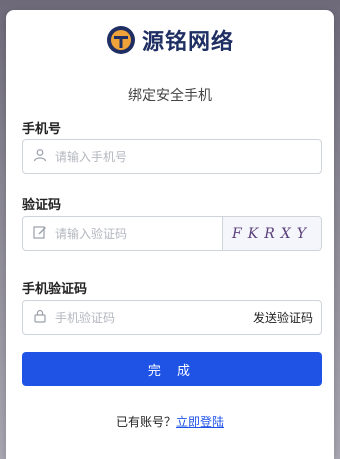  Describe the element at coordinates (55, 289) in the screenshot. I see `sms-label: 手机验证码` at that location.